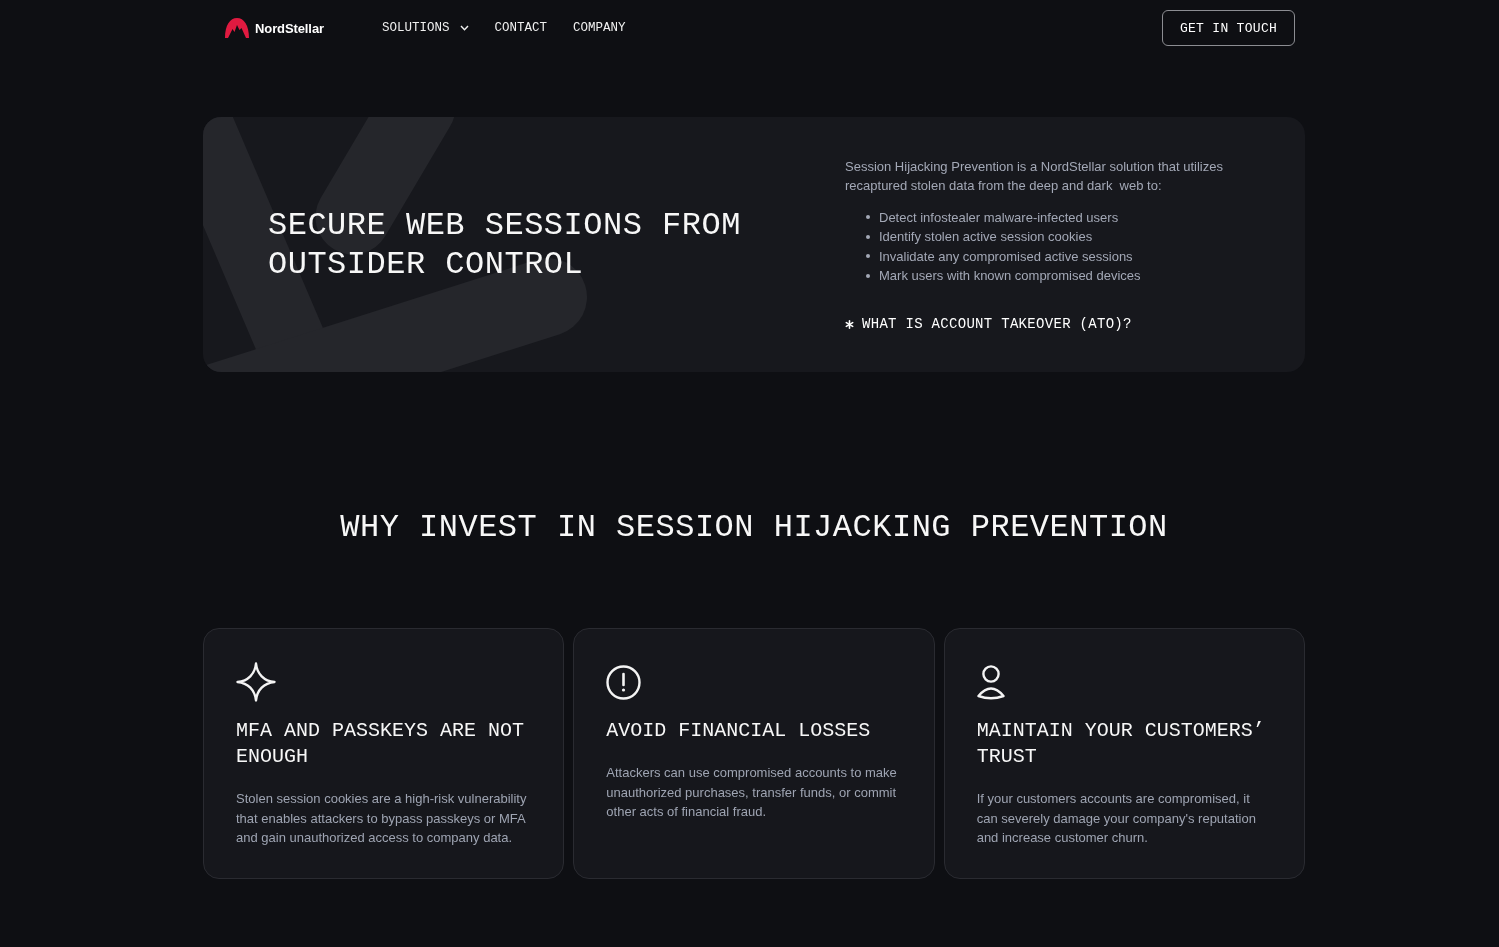  I want to click on logo-text: NordStellar, so click(289, 28).